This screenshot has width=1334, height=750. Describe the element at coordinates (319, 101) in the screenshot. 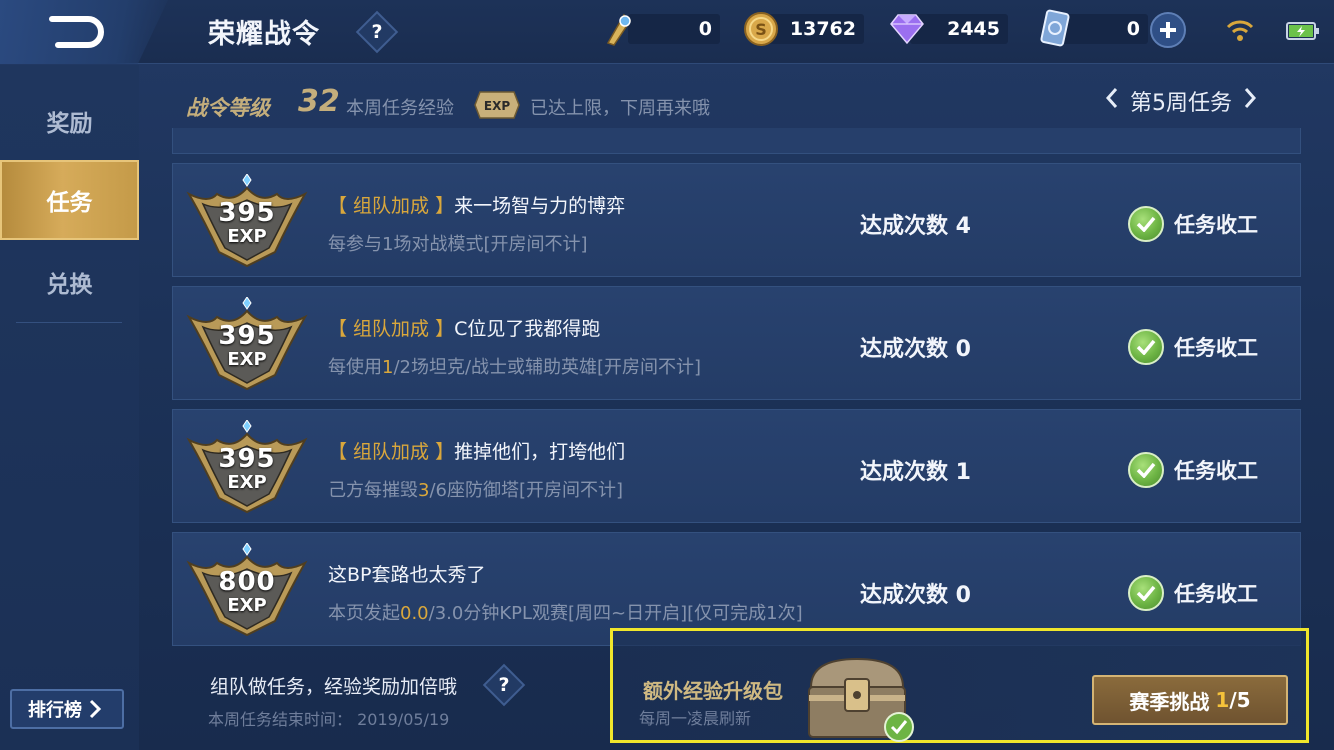

I see `pass-level-value: 32` at that location.